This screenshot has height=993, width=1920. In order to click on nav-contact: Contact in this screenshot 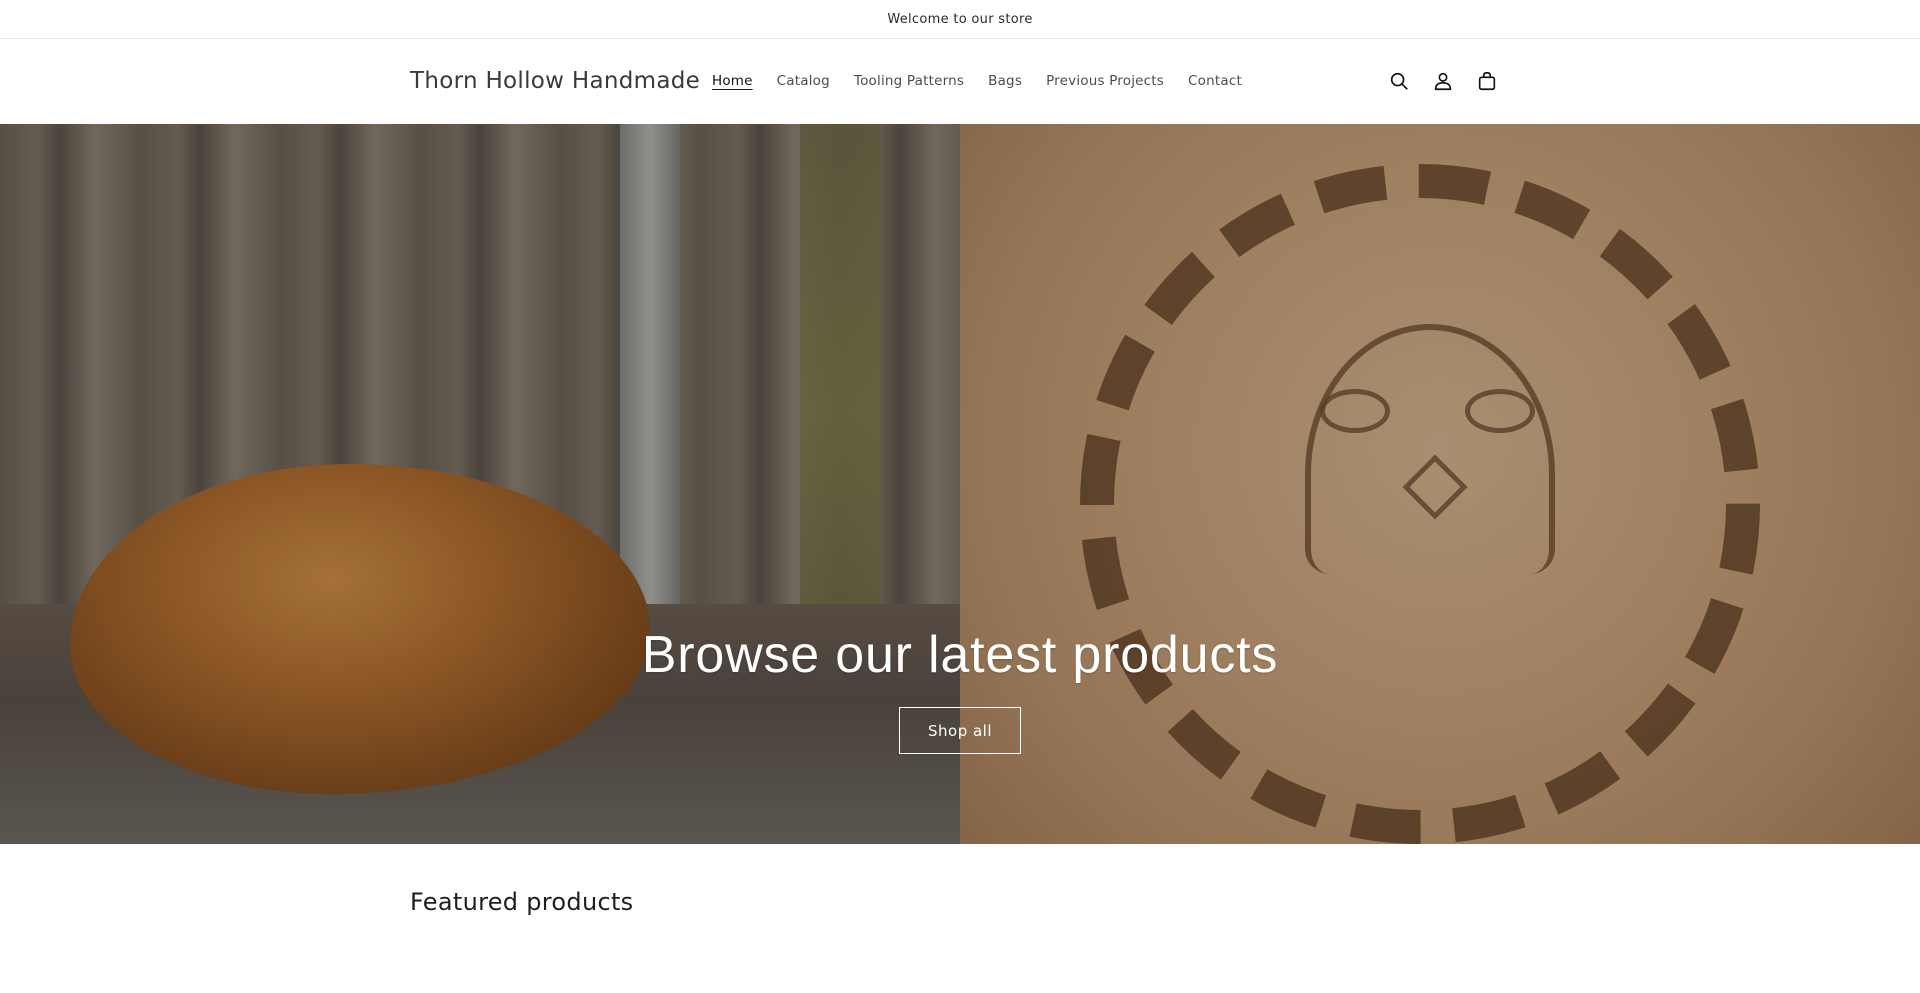, I will do `click(1215, 81)`.